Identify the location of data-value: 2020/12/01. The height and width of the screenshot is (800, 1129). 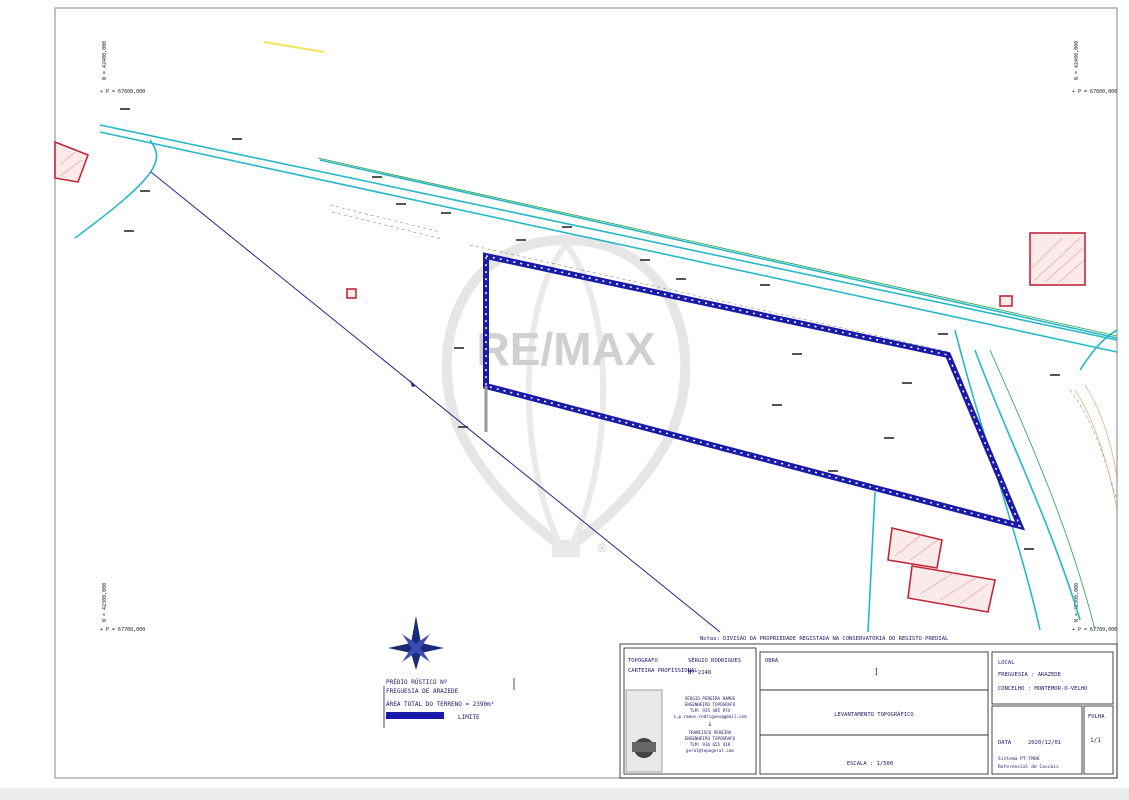
(1044, 743).